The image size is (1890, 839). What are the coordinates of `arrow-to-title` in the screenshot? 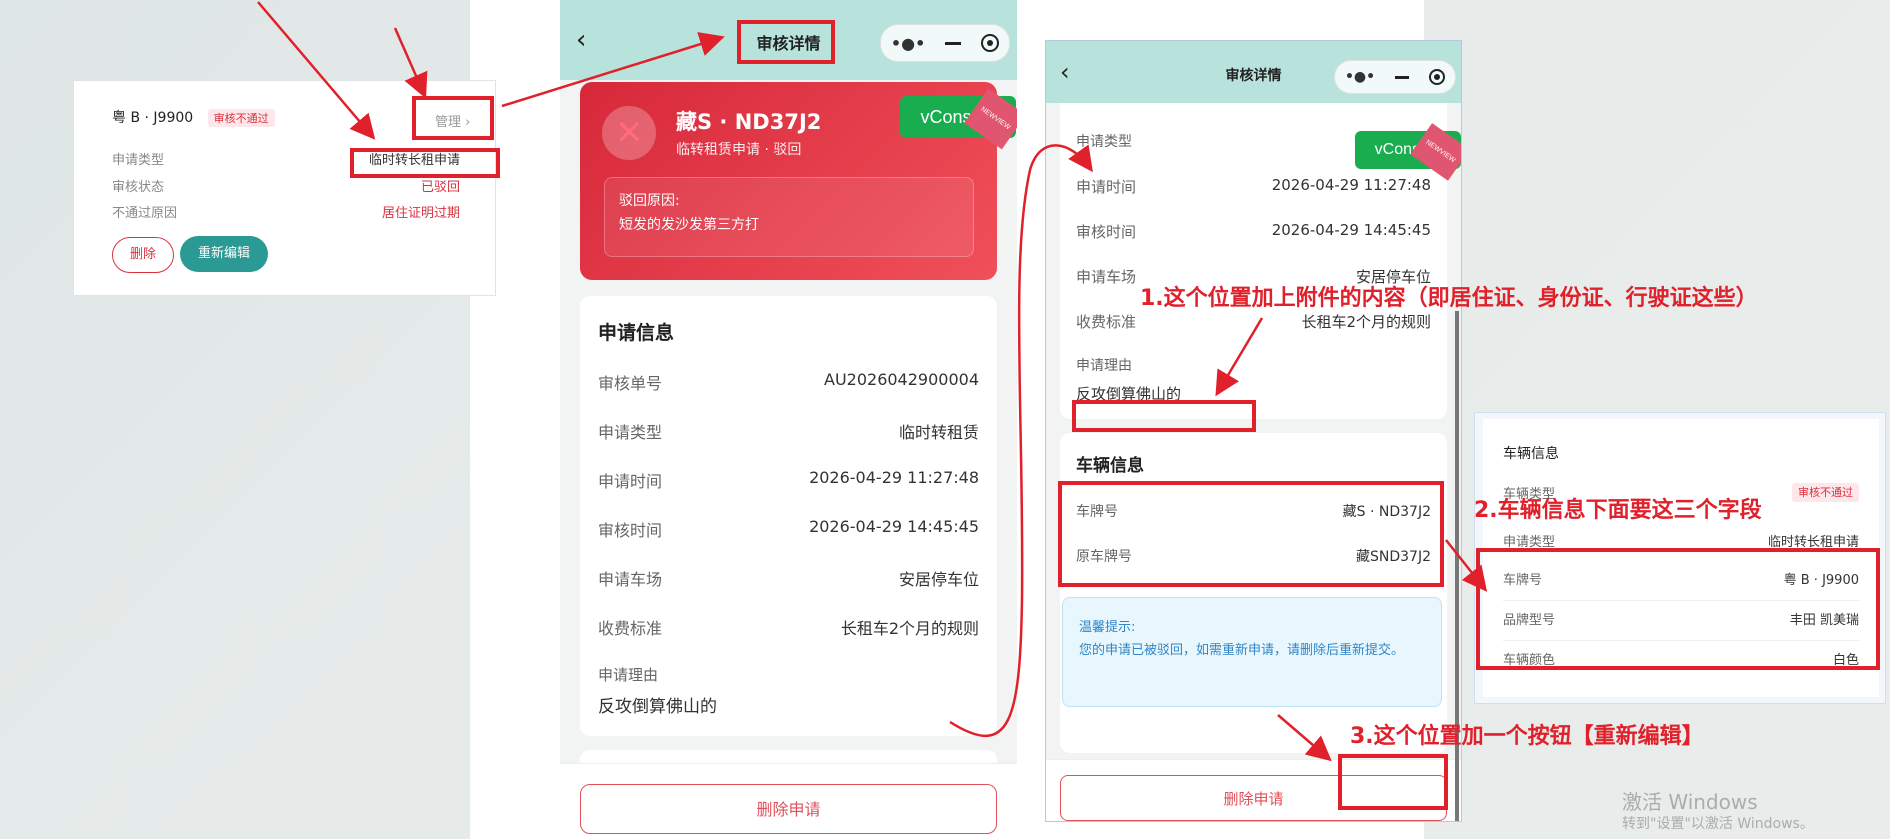 It's located at (613, 70).